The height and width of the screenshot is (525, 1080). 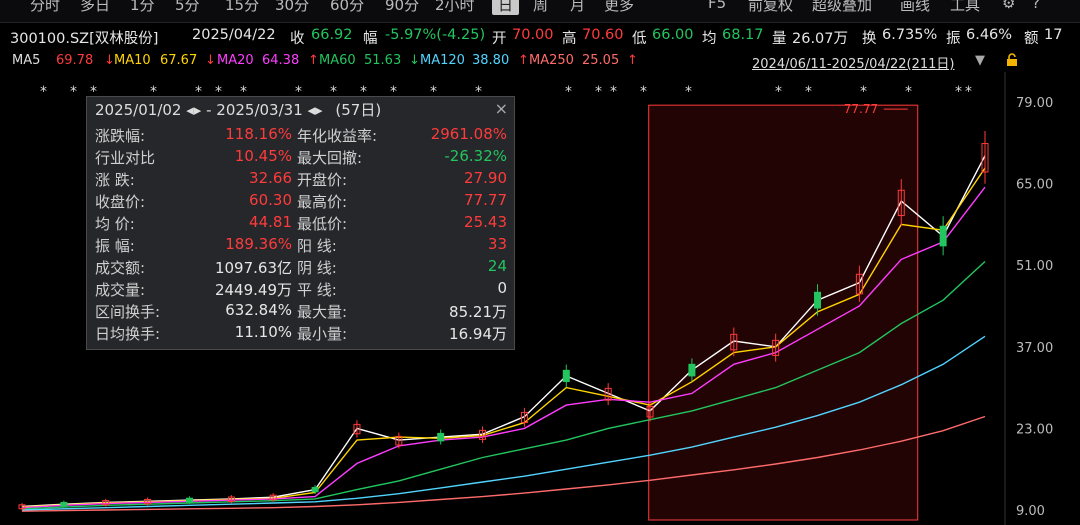 What do you see at coordinates (491, 60) in the screenshot?
I see `ma120-value: 38.80` at bounding box center [491, 60].